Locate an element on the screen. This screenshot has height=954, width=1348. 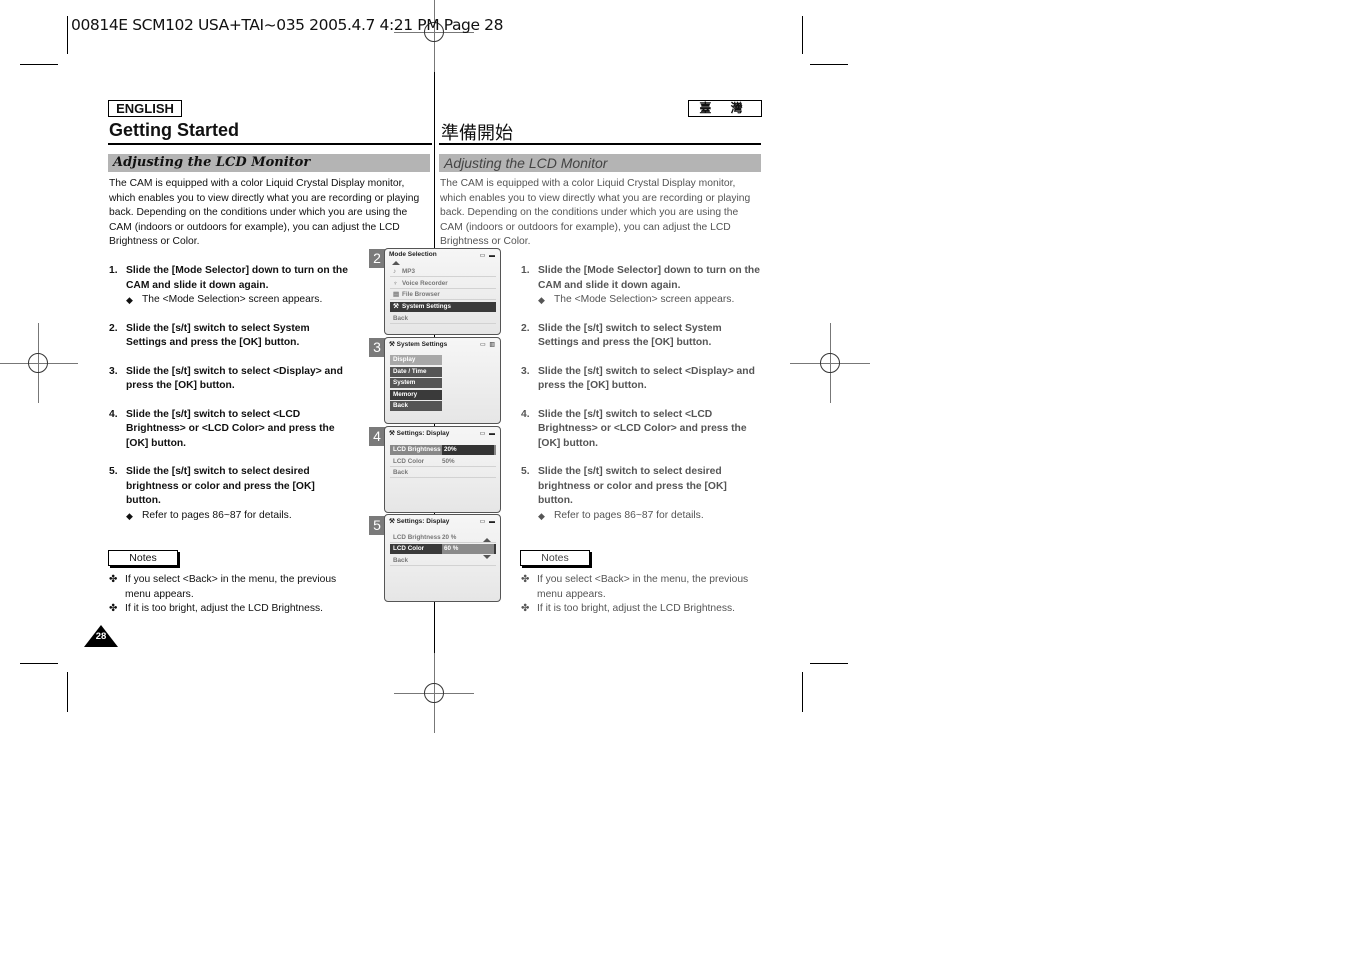
menu-item-label: Back is located at coordinates (401, 318).